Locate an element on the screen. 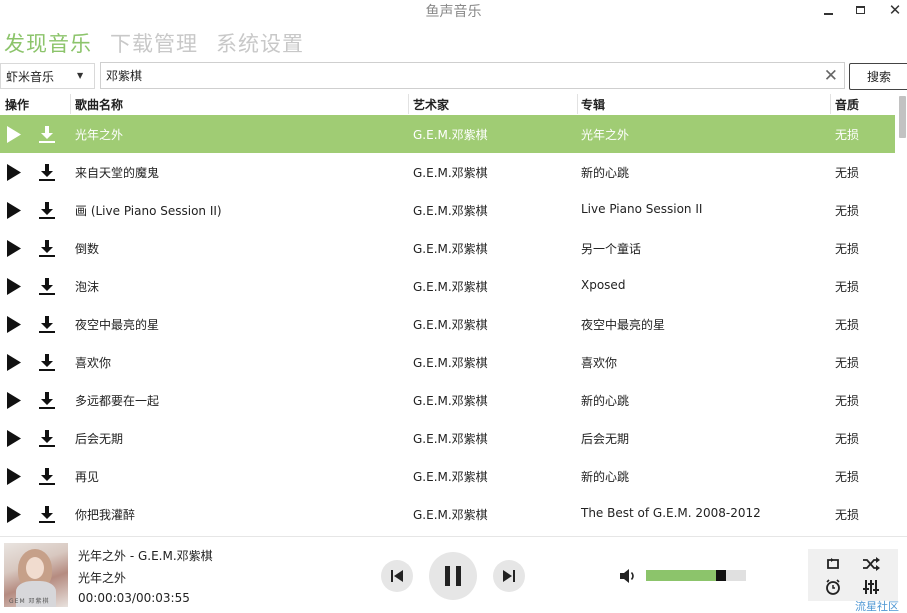 Image resolution: width=907 pixels, height=613 pixels. song-row: 多远都要在一起 G.E.M.邓紫棋 新的心跳 无损 is located at coordinates (447, 400).